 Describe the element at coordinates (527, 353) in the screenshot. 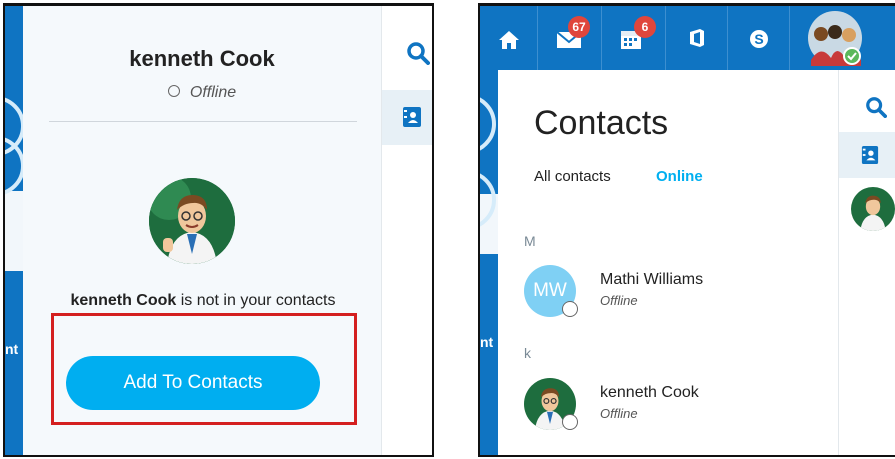

I see `group-header: k` at that location.